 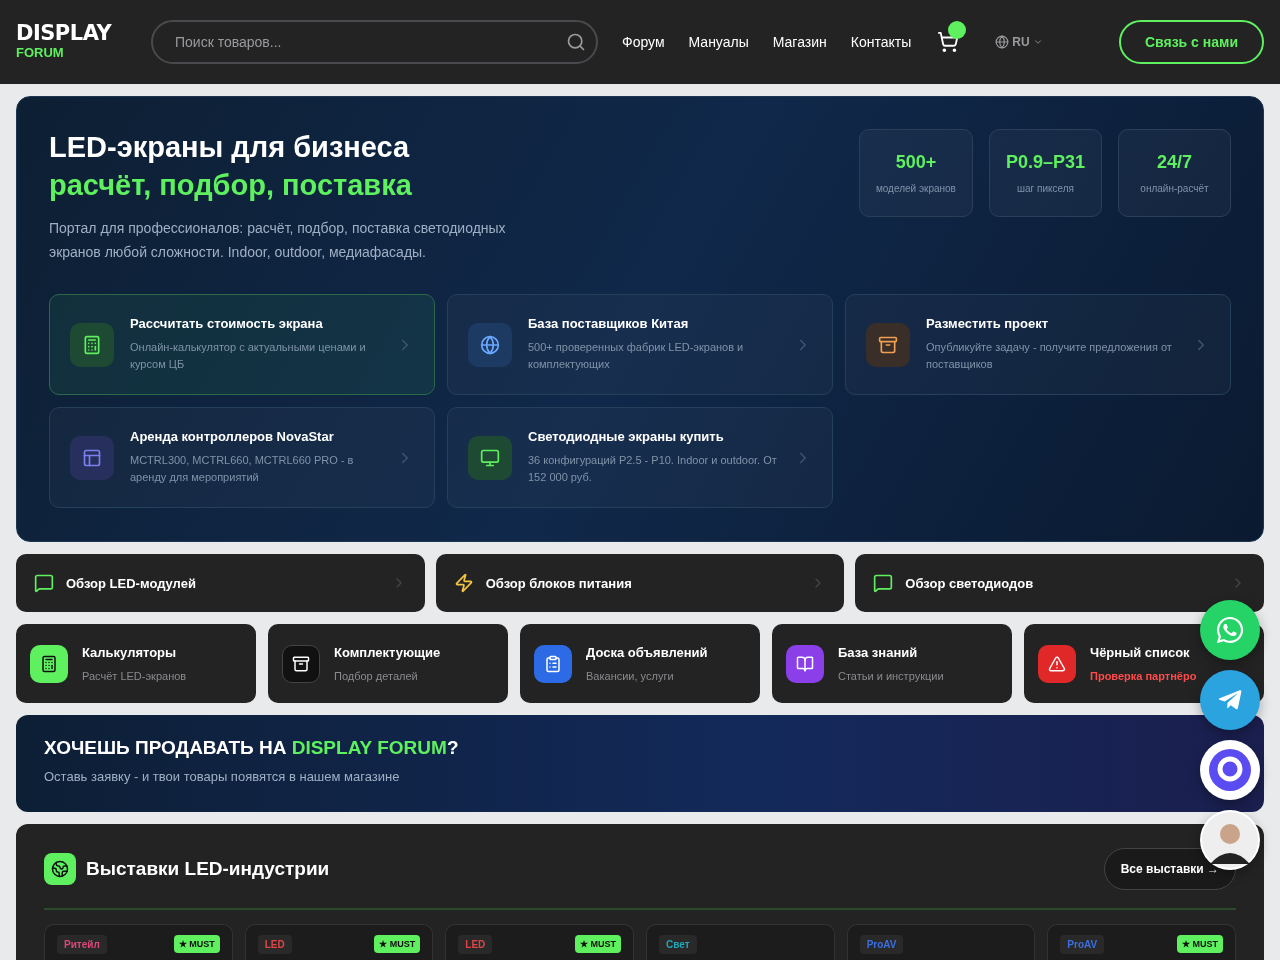 What do you see at coordinates (1045, 162) in the screenshot?
I see `stat-value: P0.9–P31` at bounding box center [1045, 162].